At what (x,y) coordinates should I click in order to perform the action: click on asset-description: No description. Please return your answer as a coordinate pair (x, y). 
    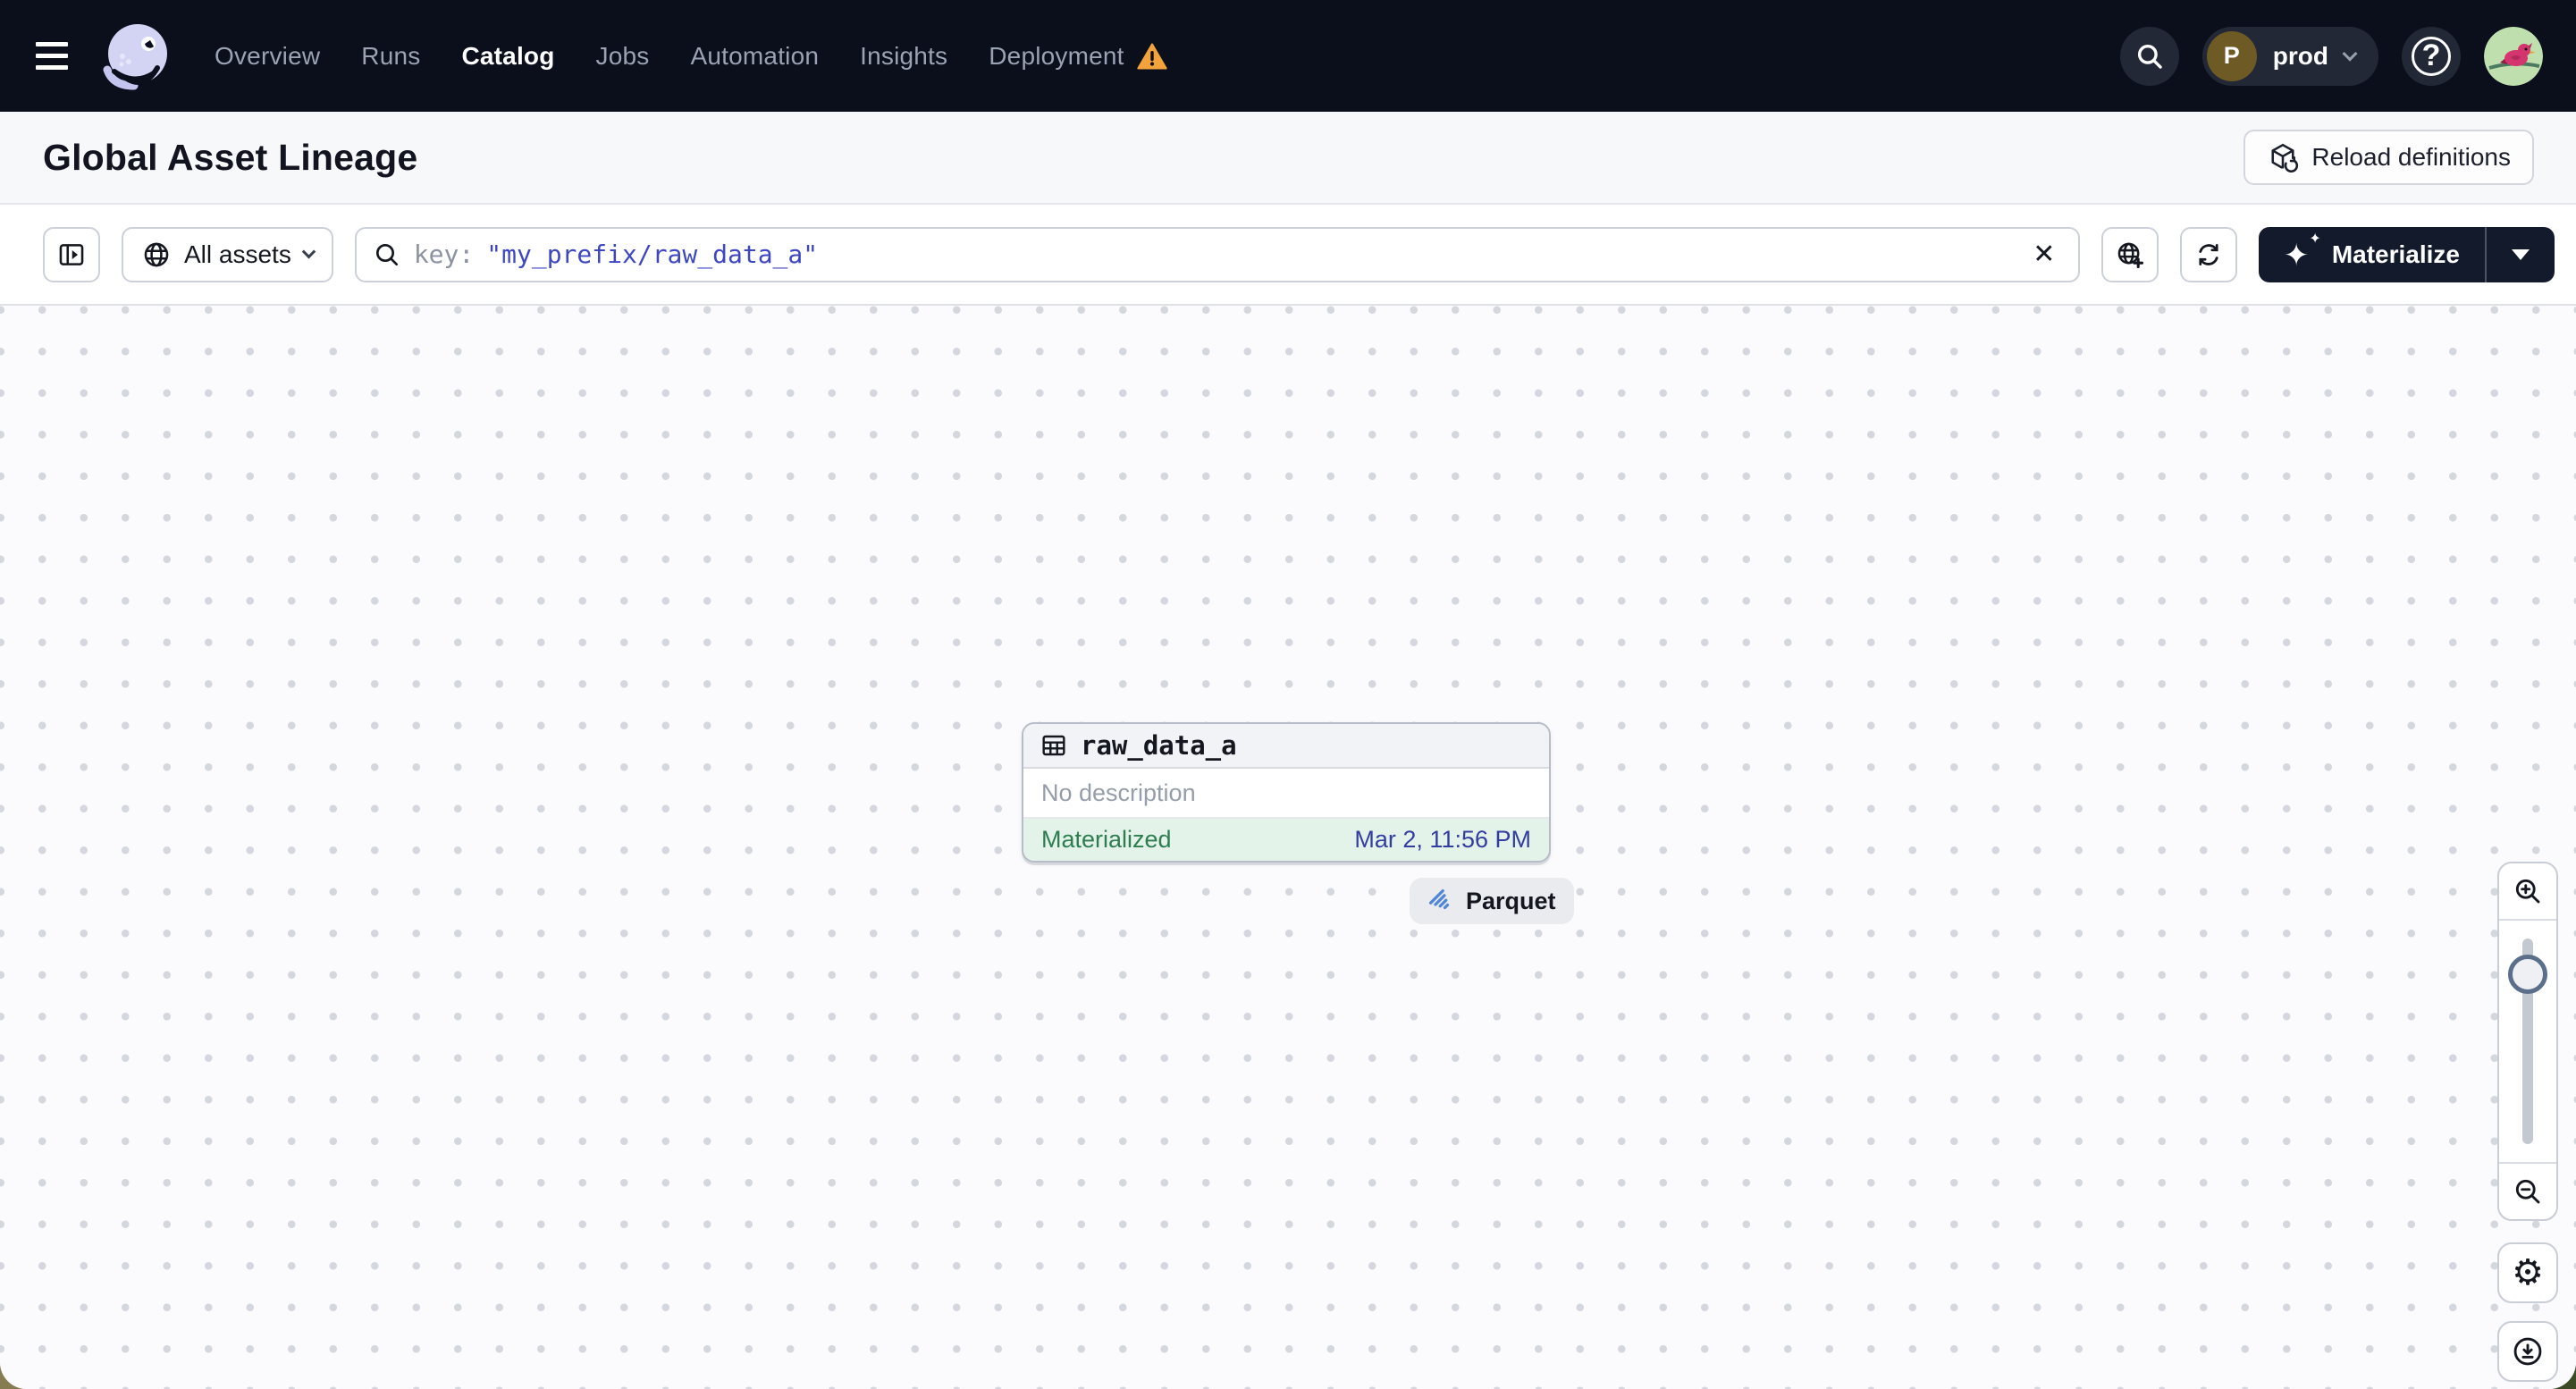
    Looking at the image, I should click on (1286, 794).